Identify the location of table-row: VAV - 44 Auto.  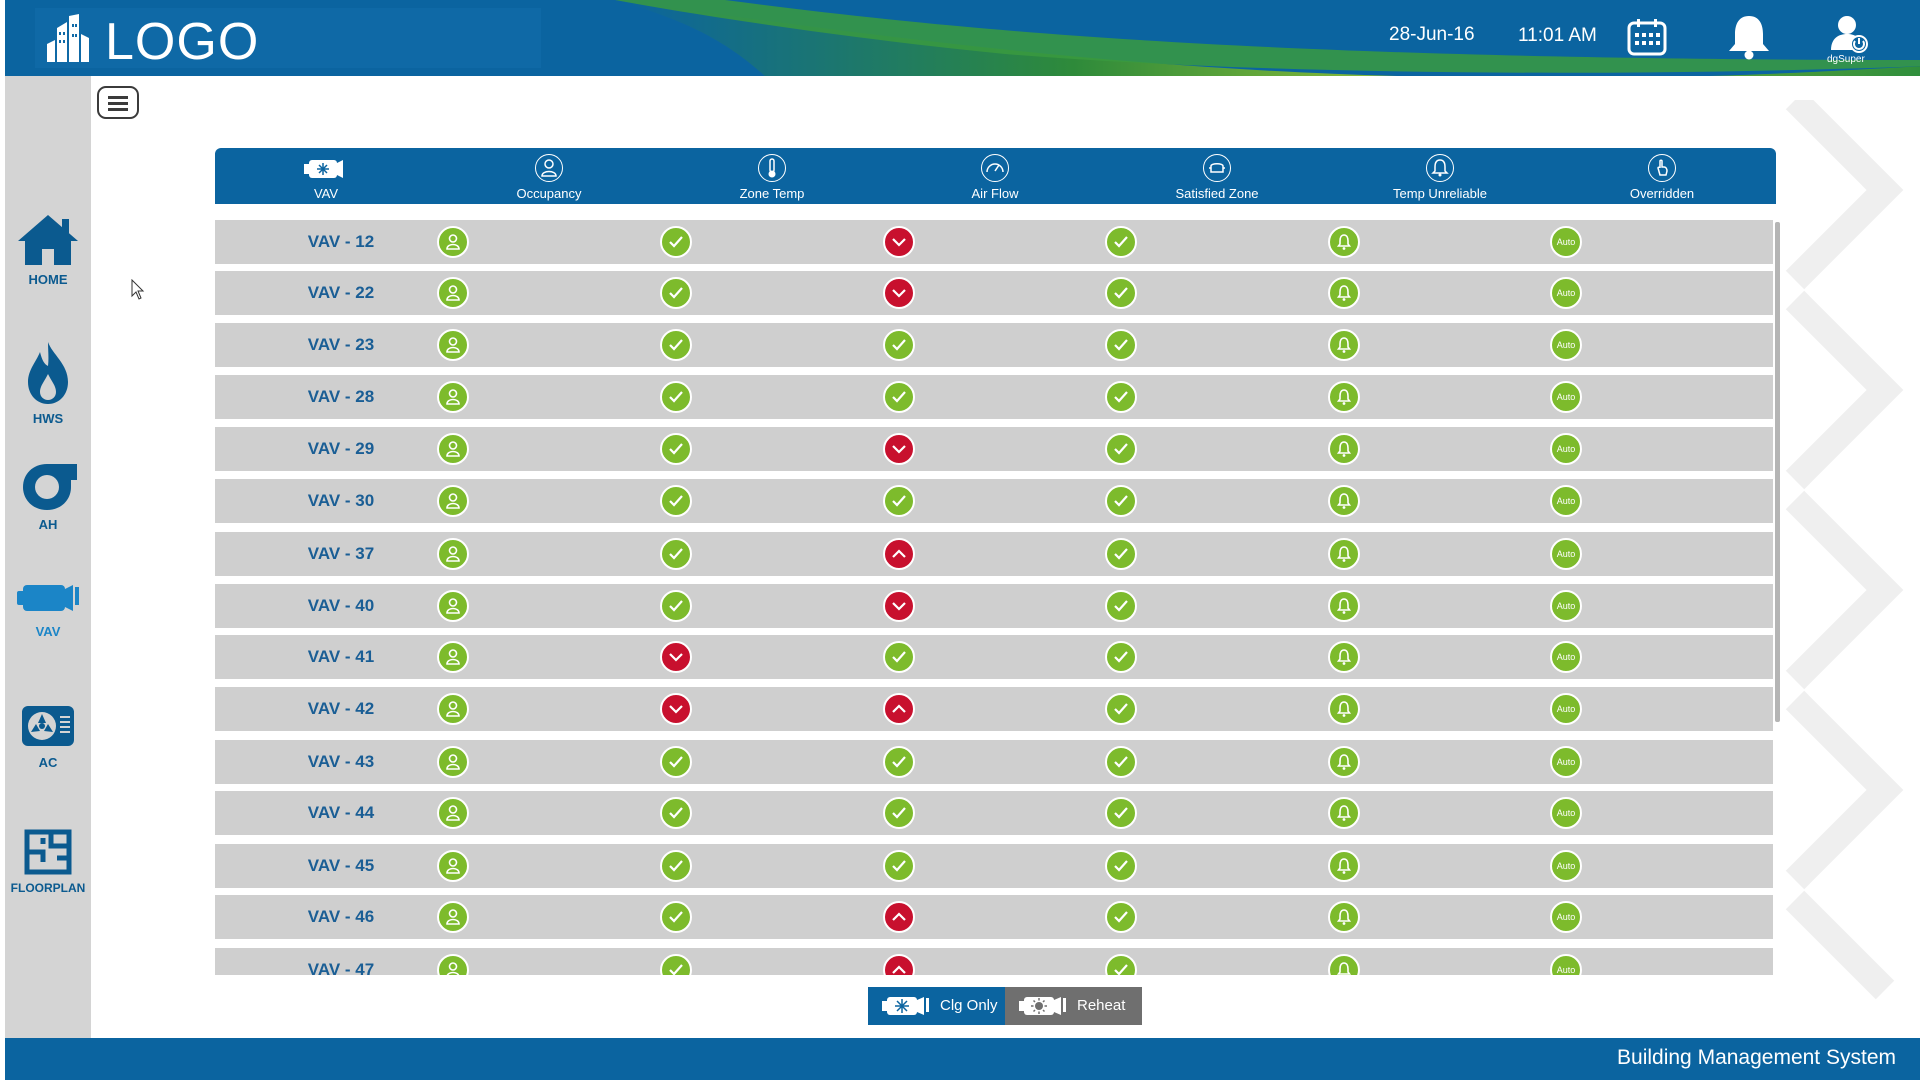
(994, 813).